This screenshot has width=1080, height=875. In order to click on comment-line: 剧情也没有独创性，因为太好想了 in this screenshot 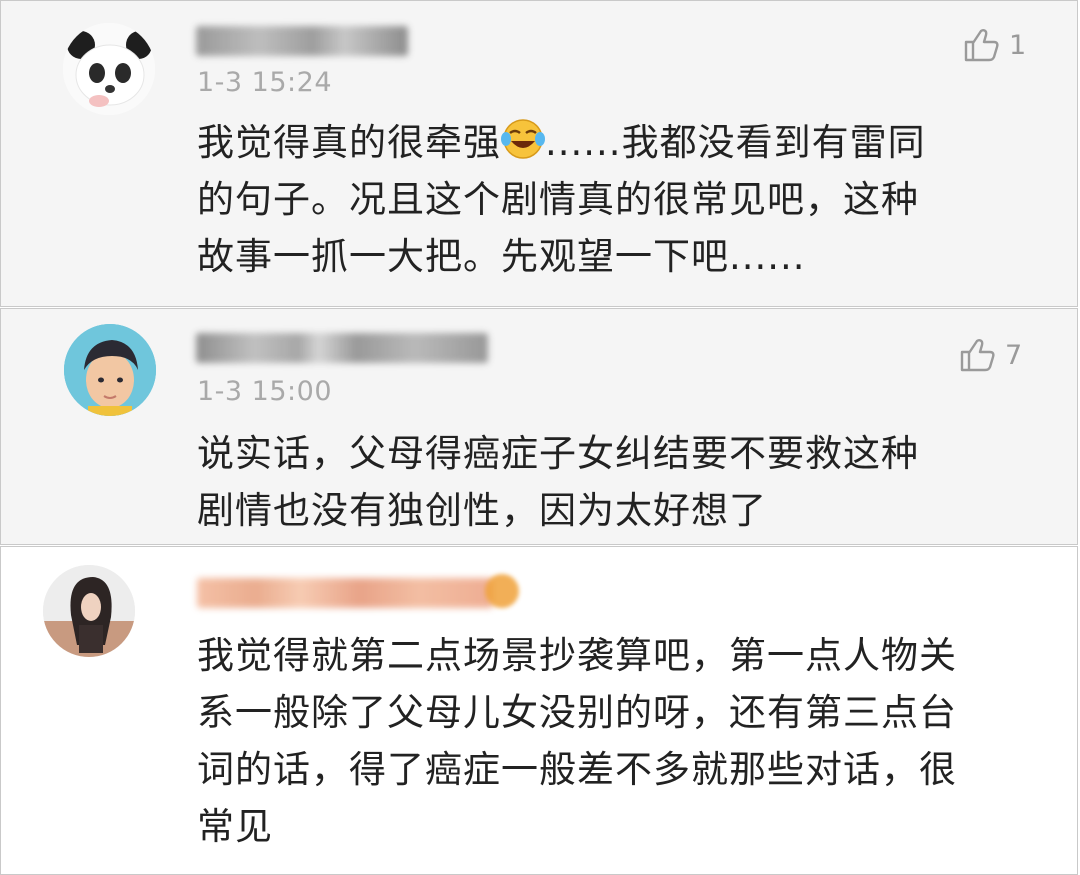, I will do `click(482, 510)`.